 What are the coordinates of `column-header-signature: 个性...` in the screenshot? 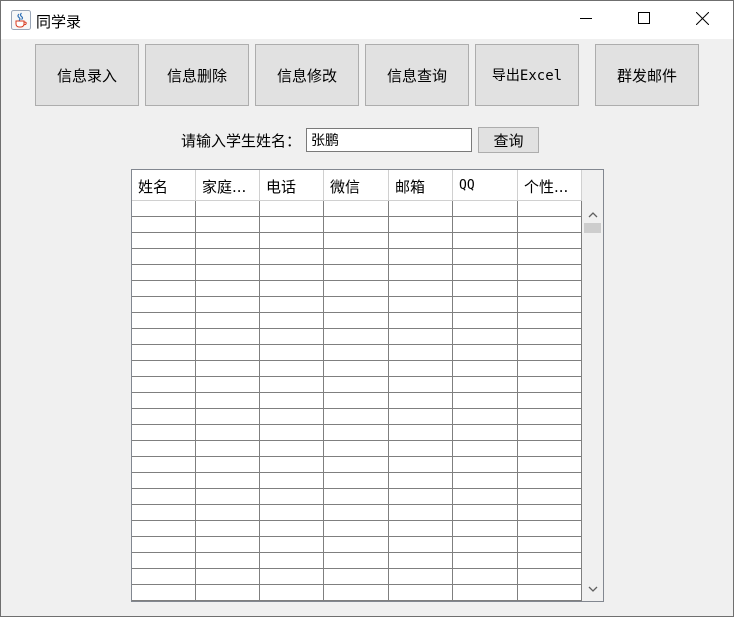 It's located at (550, 185).